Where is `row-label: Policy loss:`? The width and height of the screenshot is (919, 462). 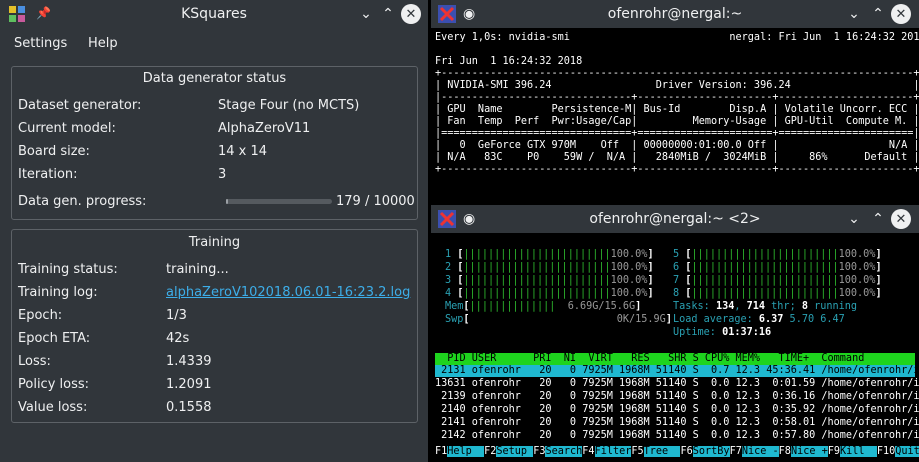 row-label: Policy loss: is located at coordinates (54, 384).